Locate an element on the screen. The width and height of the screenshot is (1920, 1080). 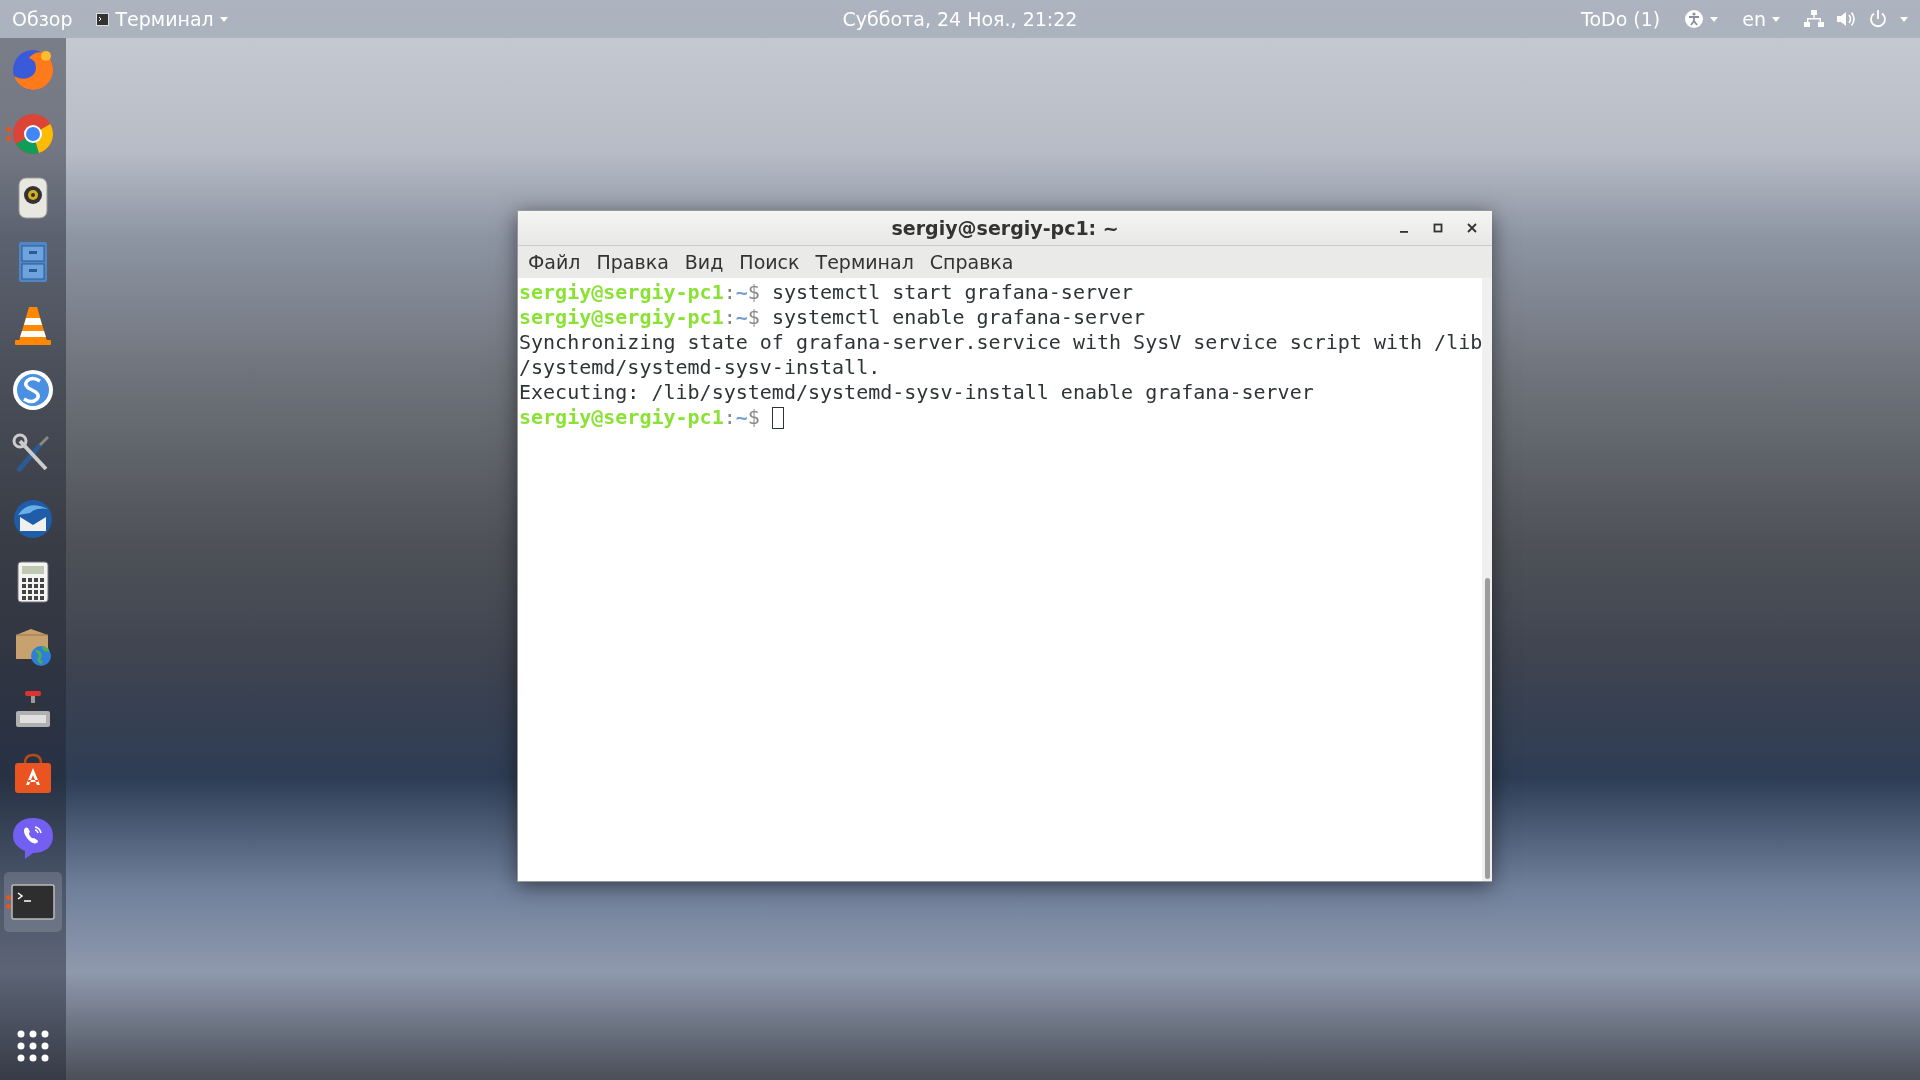
terminal-icon is located at coordinates (103, 19).